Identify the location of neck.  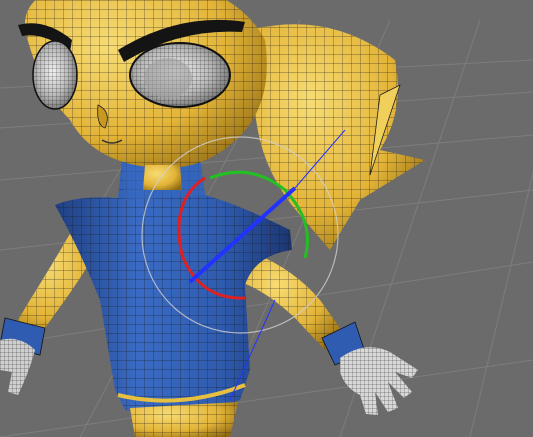
(162, 177).